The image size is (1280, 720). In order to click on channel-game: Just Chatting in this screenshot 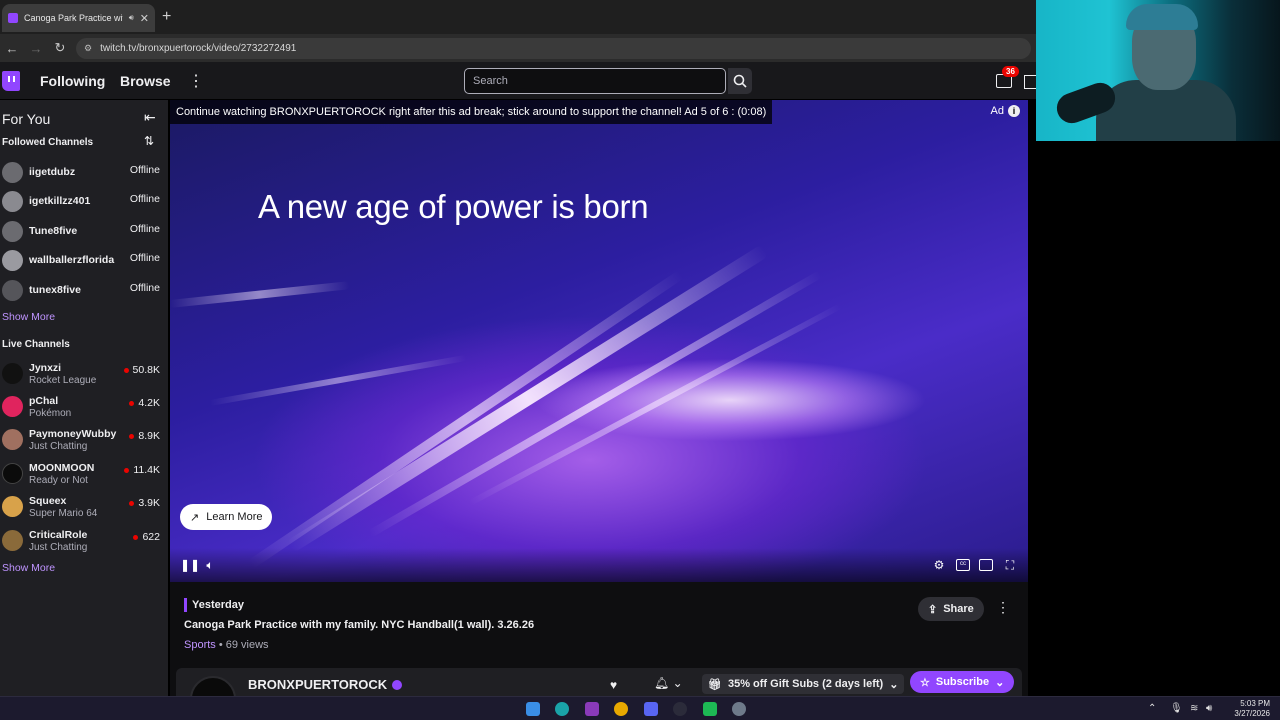, I will do `click(58, 547)`.